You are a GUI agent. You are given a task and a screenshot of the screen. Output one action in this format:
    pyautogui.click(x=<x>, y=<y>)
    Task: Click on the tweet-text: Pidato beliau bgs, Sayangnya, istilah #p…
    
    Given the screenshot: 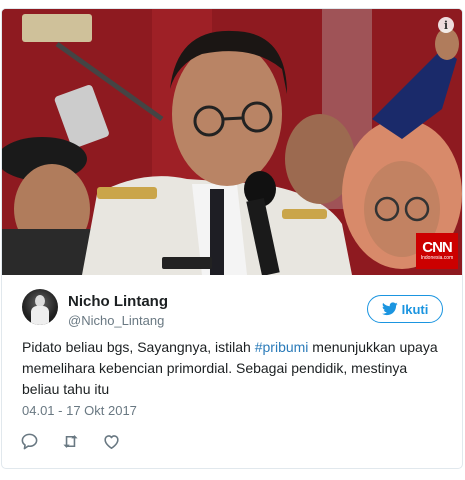 What is the action you would take?
    pyautogui.click(x=232, y=368)
    